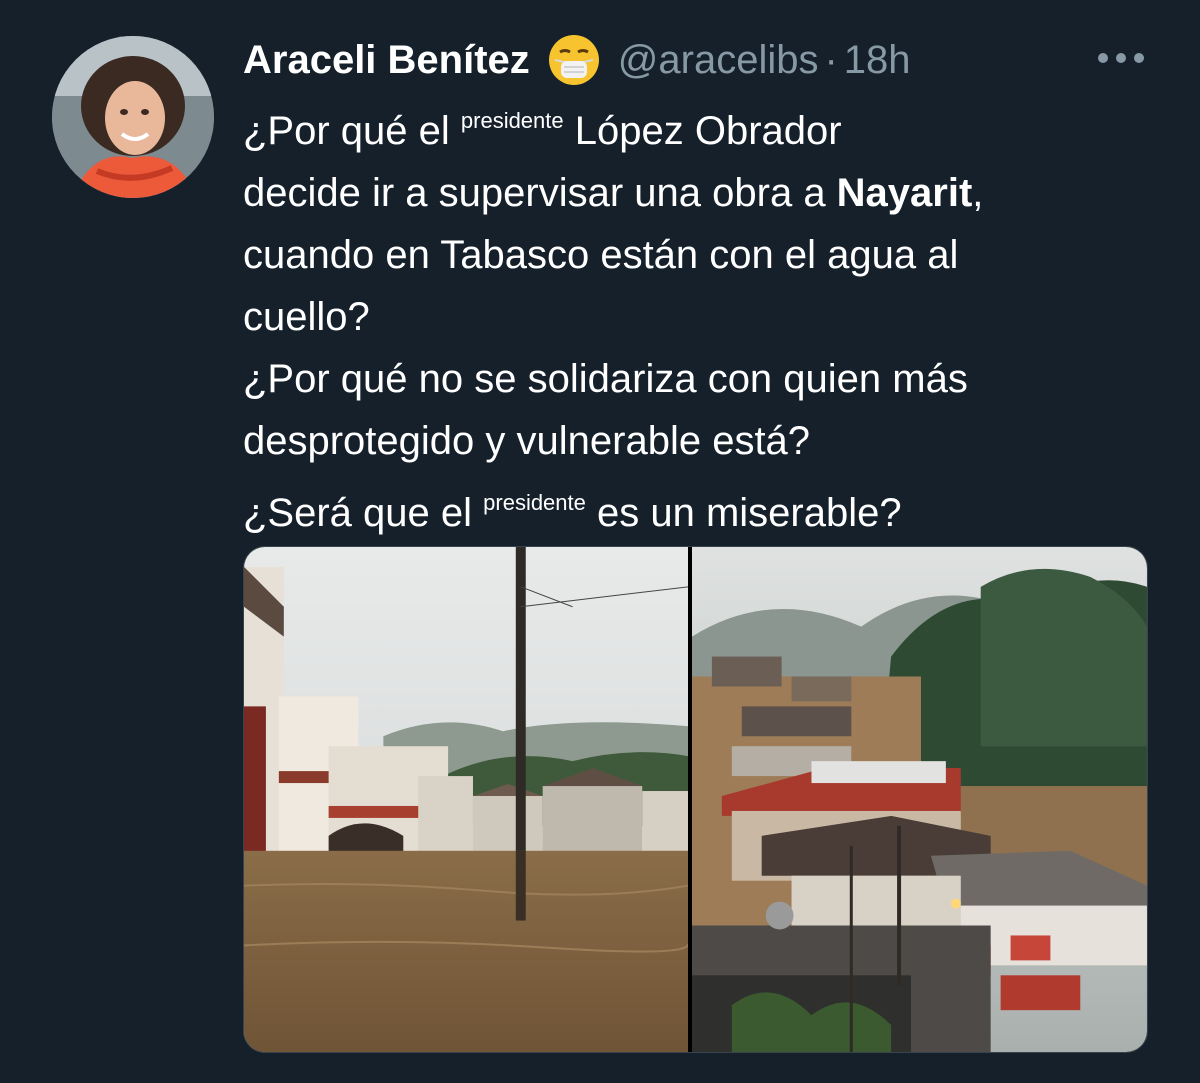 This screenshot has height=1083, width=1200. What do you see at coordinates (133, 117) in the screenshot?
I see `avatar` at bounding box center [133, 117].